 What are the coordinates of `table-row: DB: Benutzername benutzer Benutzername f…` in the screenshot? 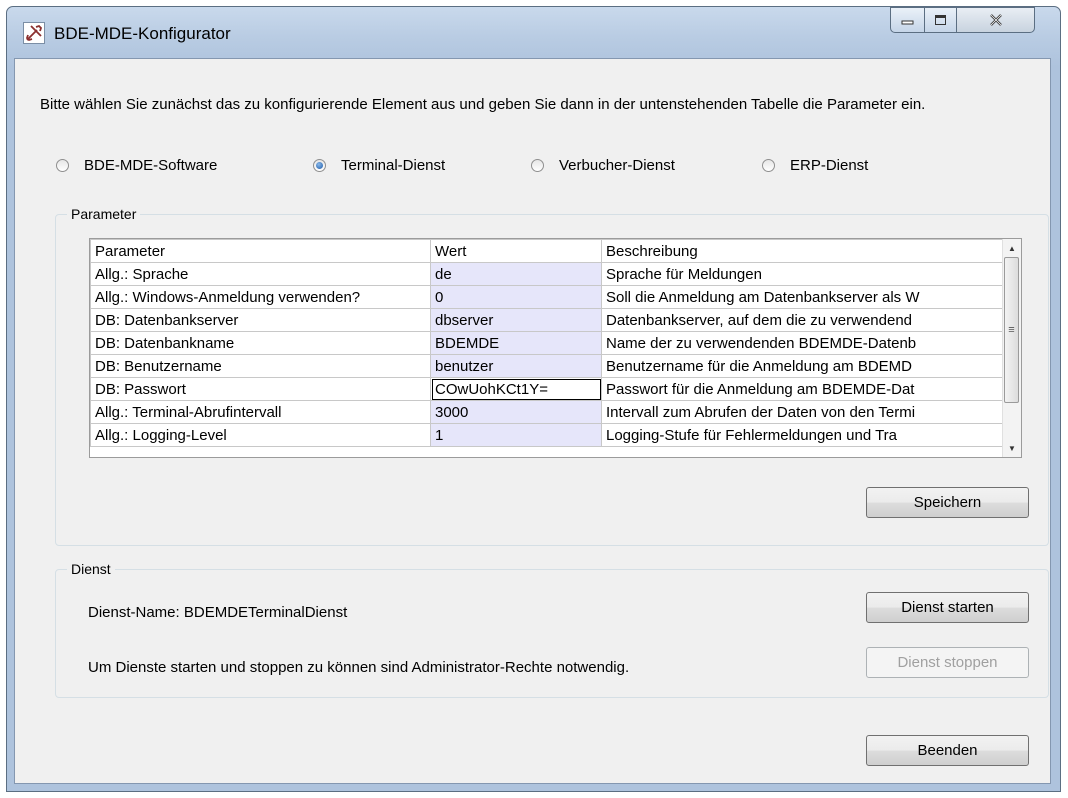 It's located at (547, 366).